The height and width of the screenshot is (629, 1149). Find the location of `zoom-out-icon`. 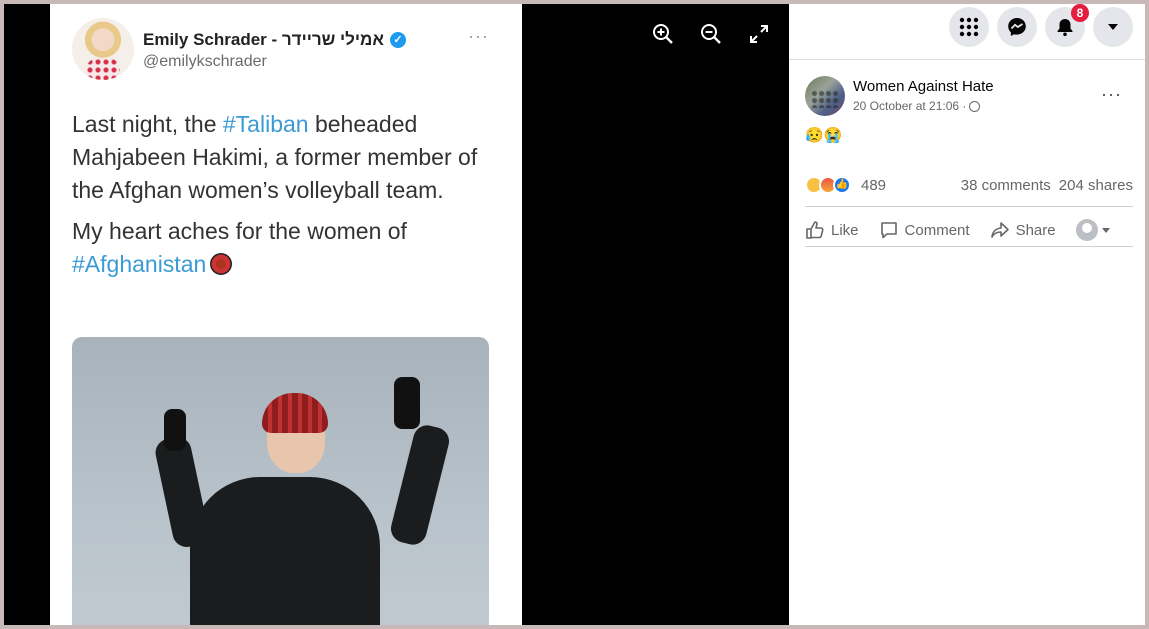

zoom-out-icon is located at coordinates (711, 34).